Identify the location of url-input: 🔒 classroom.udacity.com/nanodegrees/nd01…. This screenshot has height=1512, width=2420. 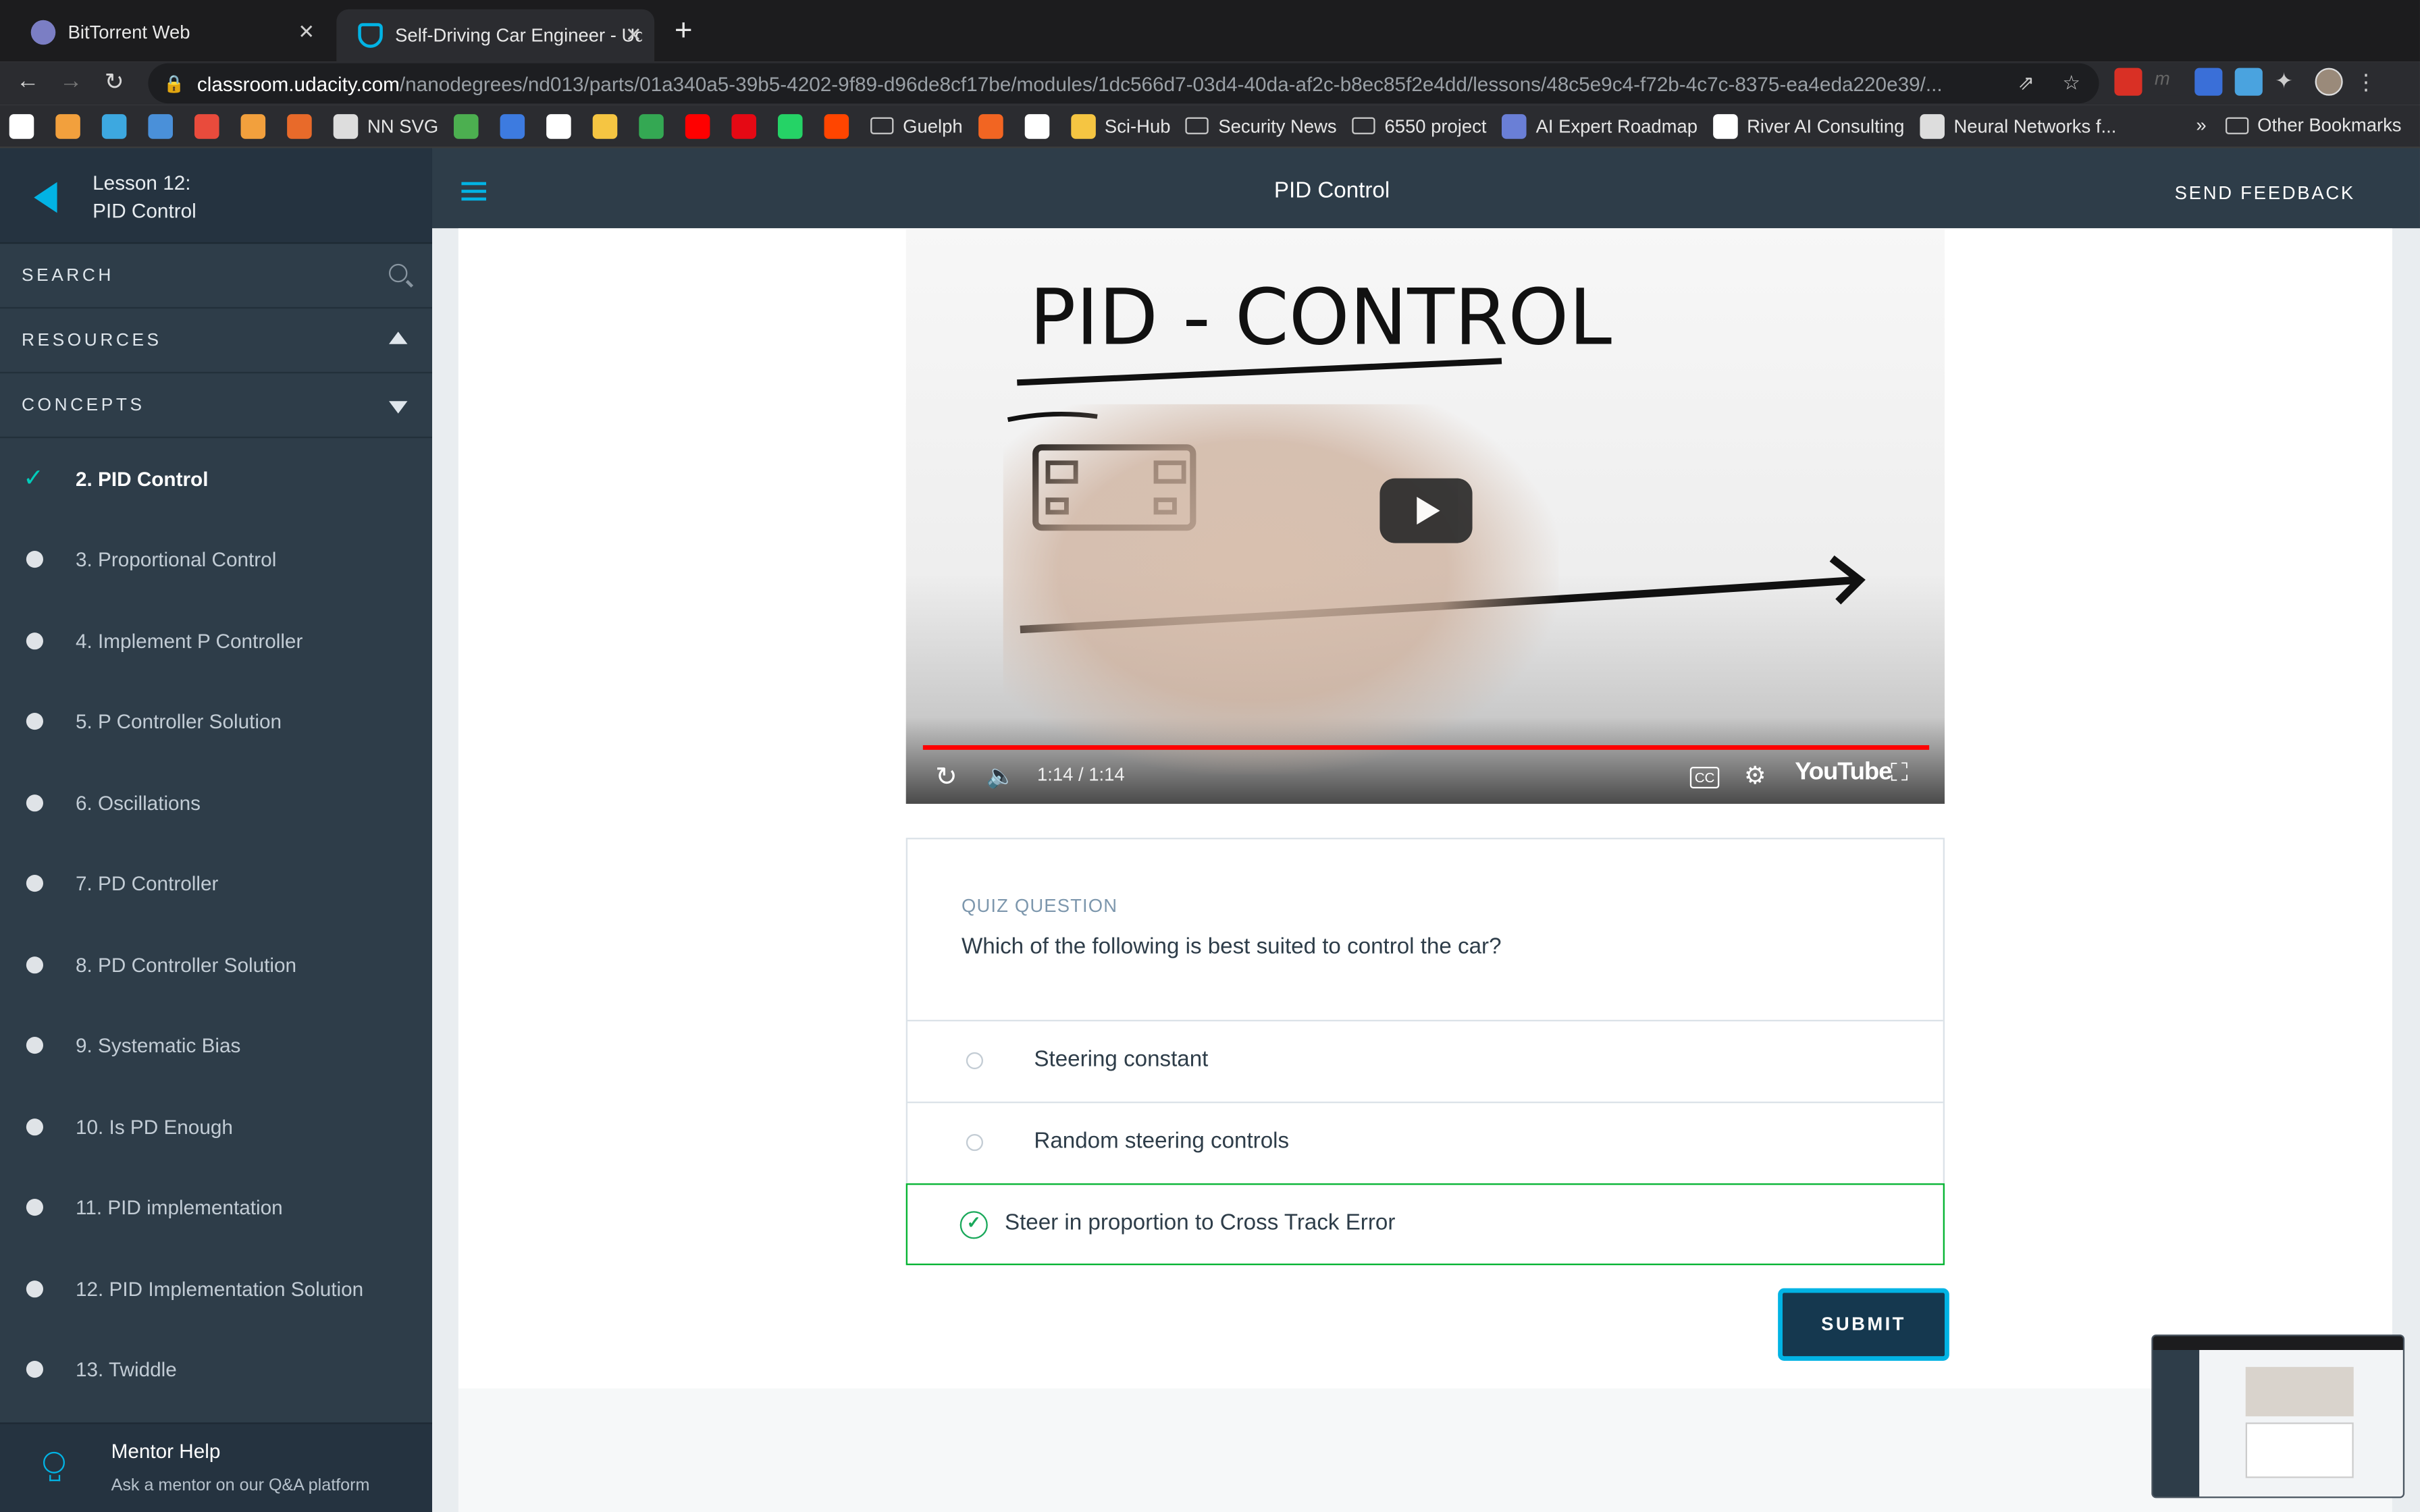
(1123, 83).